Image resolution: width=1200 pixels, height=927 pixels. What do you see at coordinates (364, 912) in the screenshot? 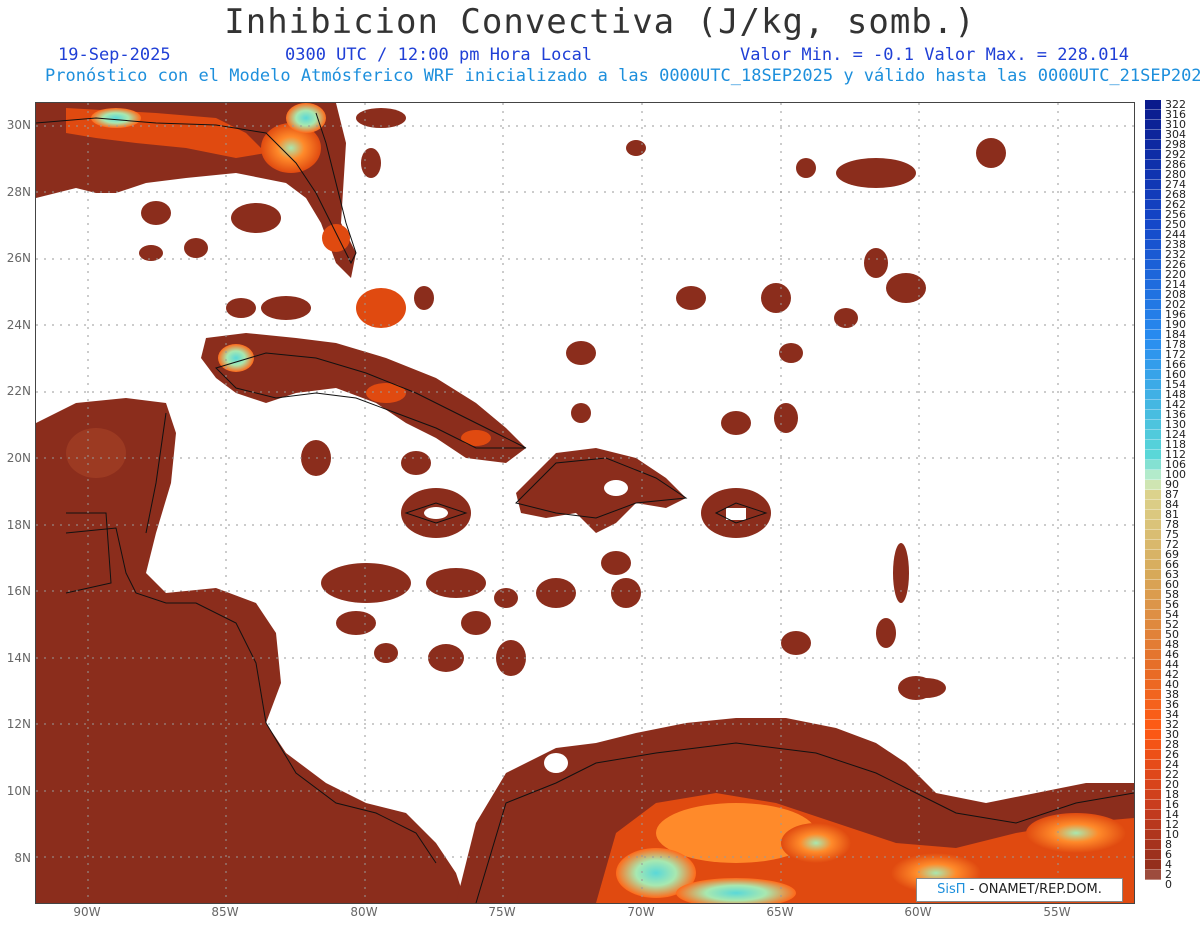
I see `longitude-label: 80W` at bounding box center [364, 912].